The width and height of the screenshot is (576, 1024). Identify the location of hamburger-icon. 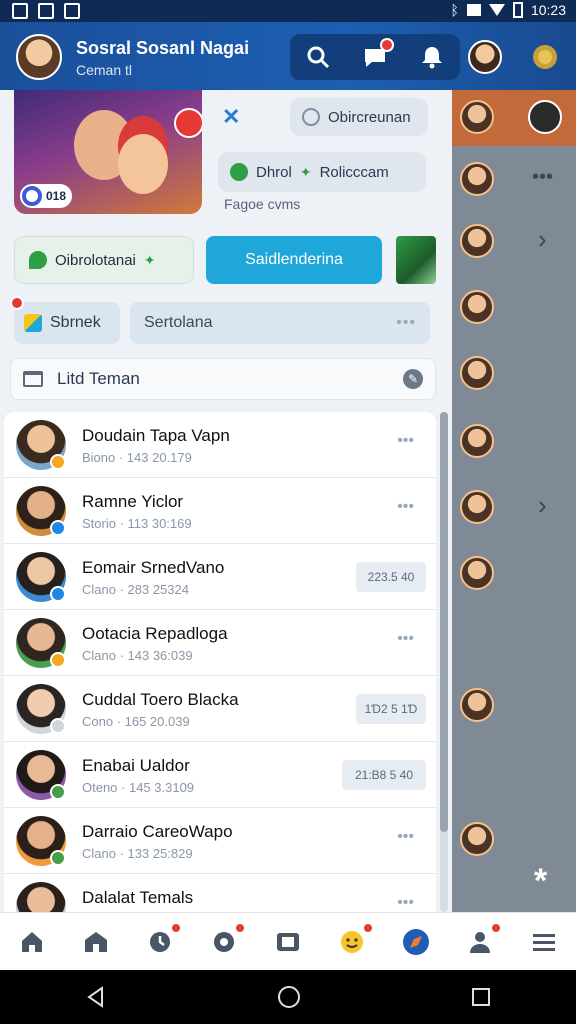
(544, 942).